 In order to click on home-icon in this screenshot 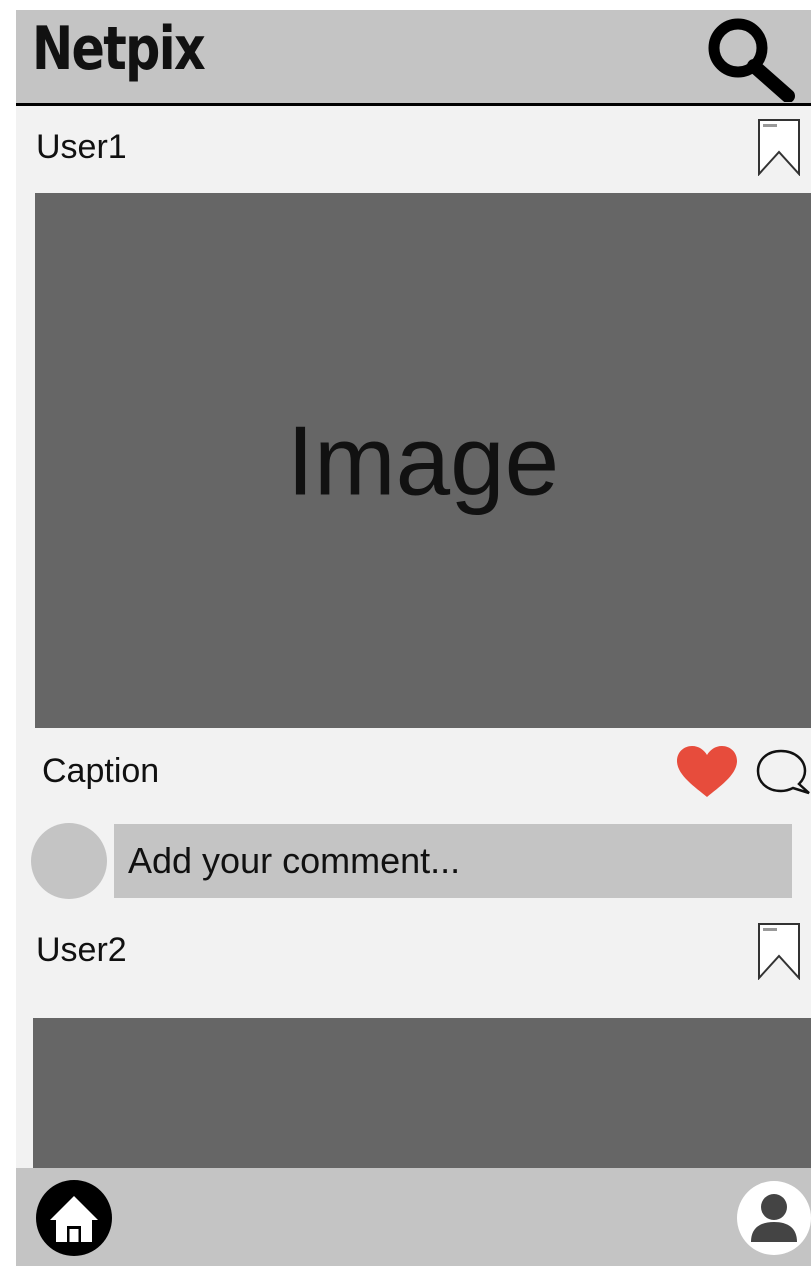, I will do `click(74, 1218)`.